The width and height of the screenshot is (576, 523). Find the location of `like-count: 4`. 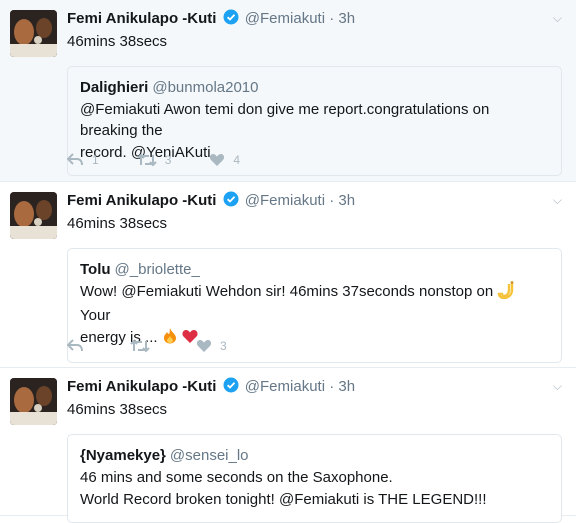

like-count: 4 is located at coordinates (237, 160).